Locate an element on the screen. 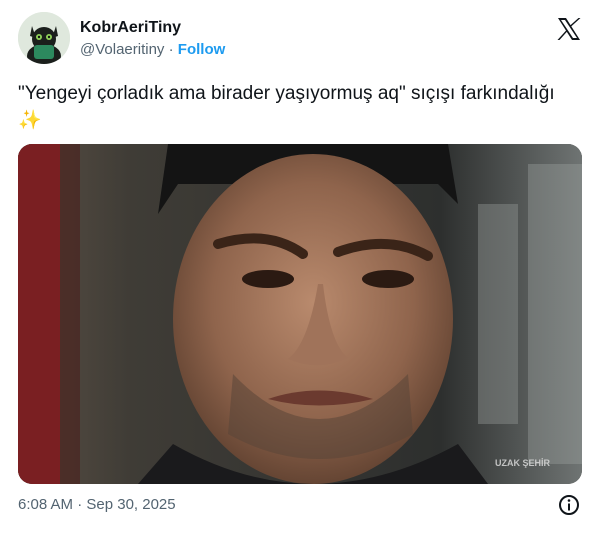 The width and height of the screenshot is (600, 534). display-name: KobrAeriTiny is located at coordinates (152, 28).